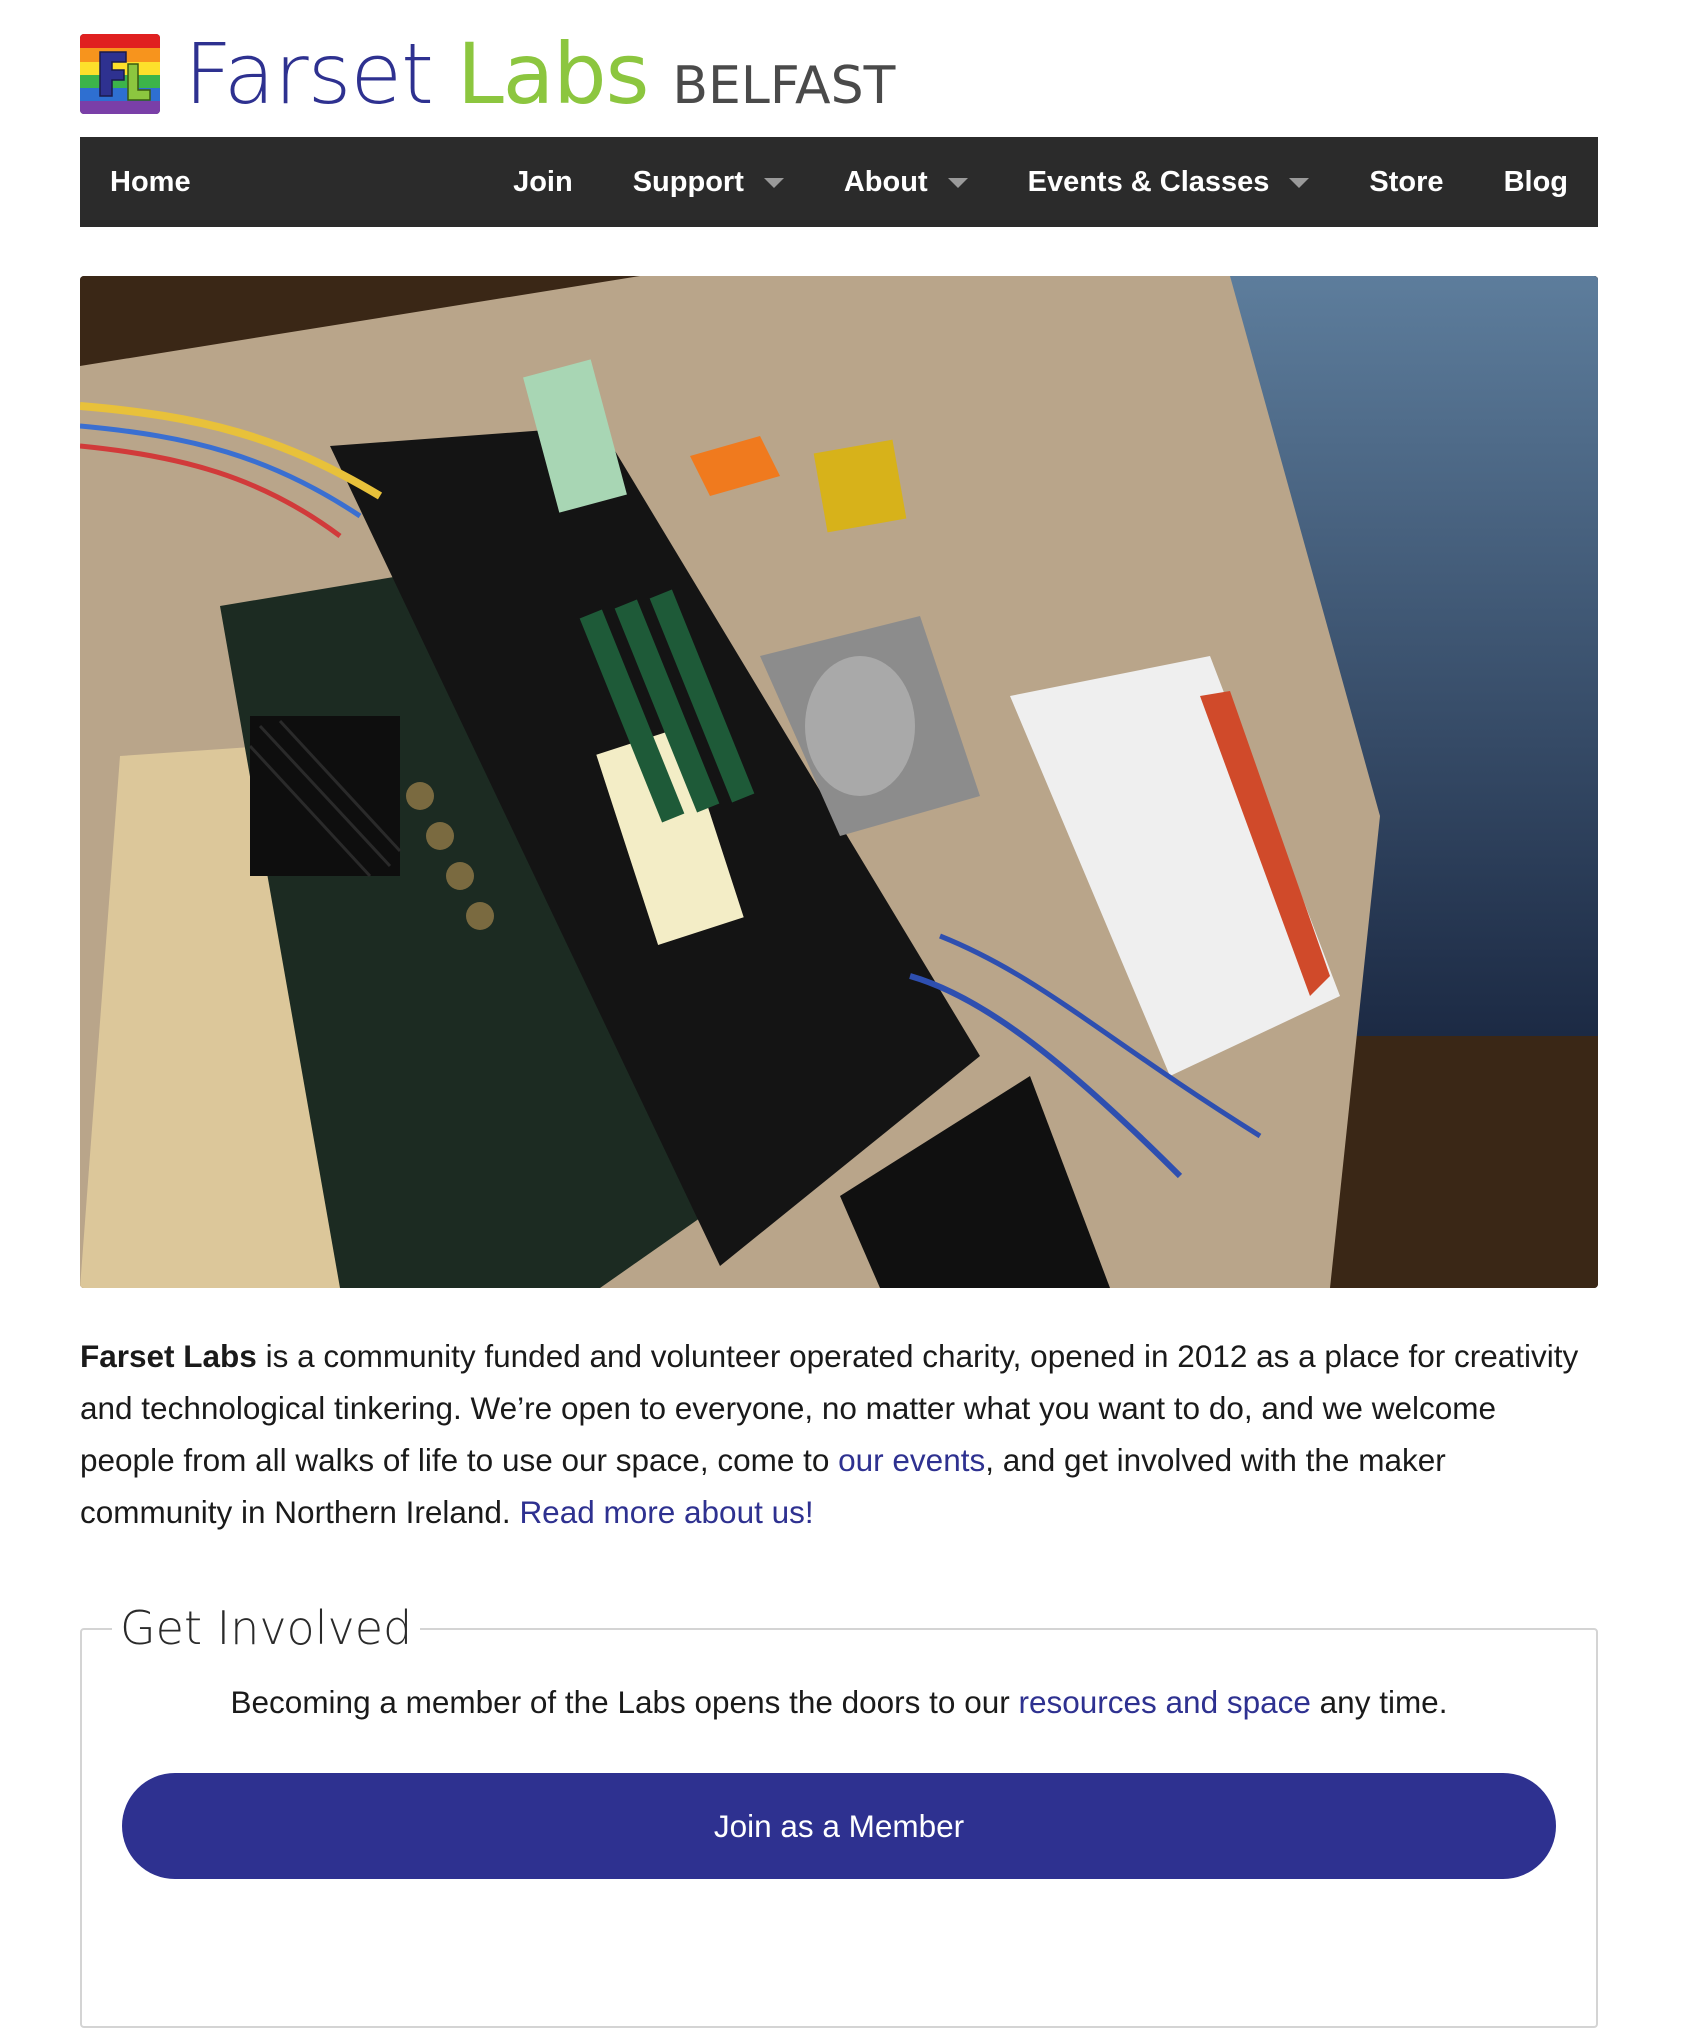 The width and height of the screenshot is (1700, 2028). I want to click on nav-item-join: Join, so click(543, 182).